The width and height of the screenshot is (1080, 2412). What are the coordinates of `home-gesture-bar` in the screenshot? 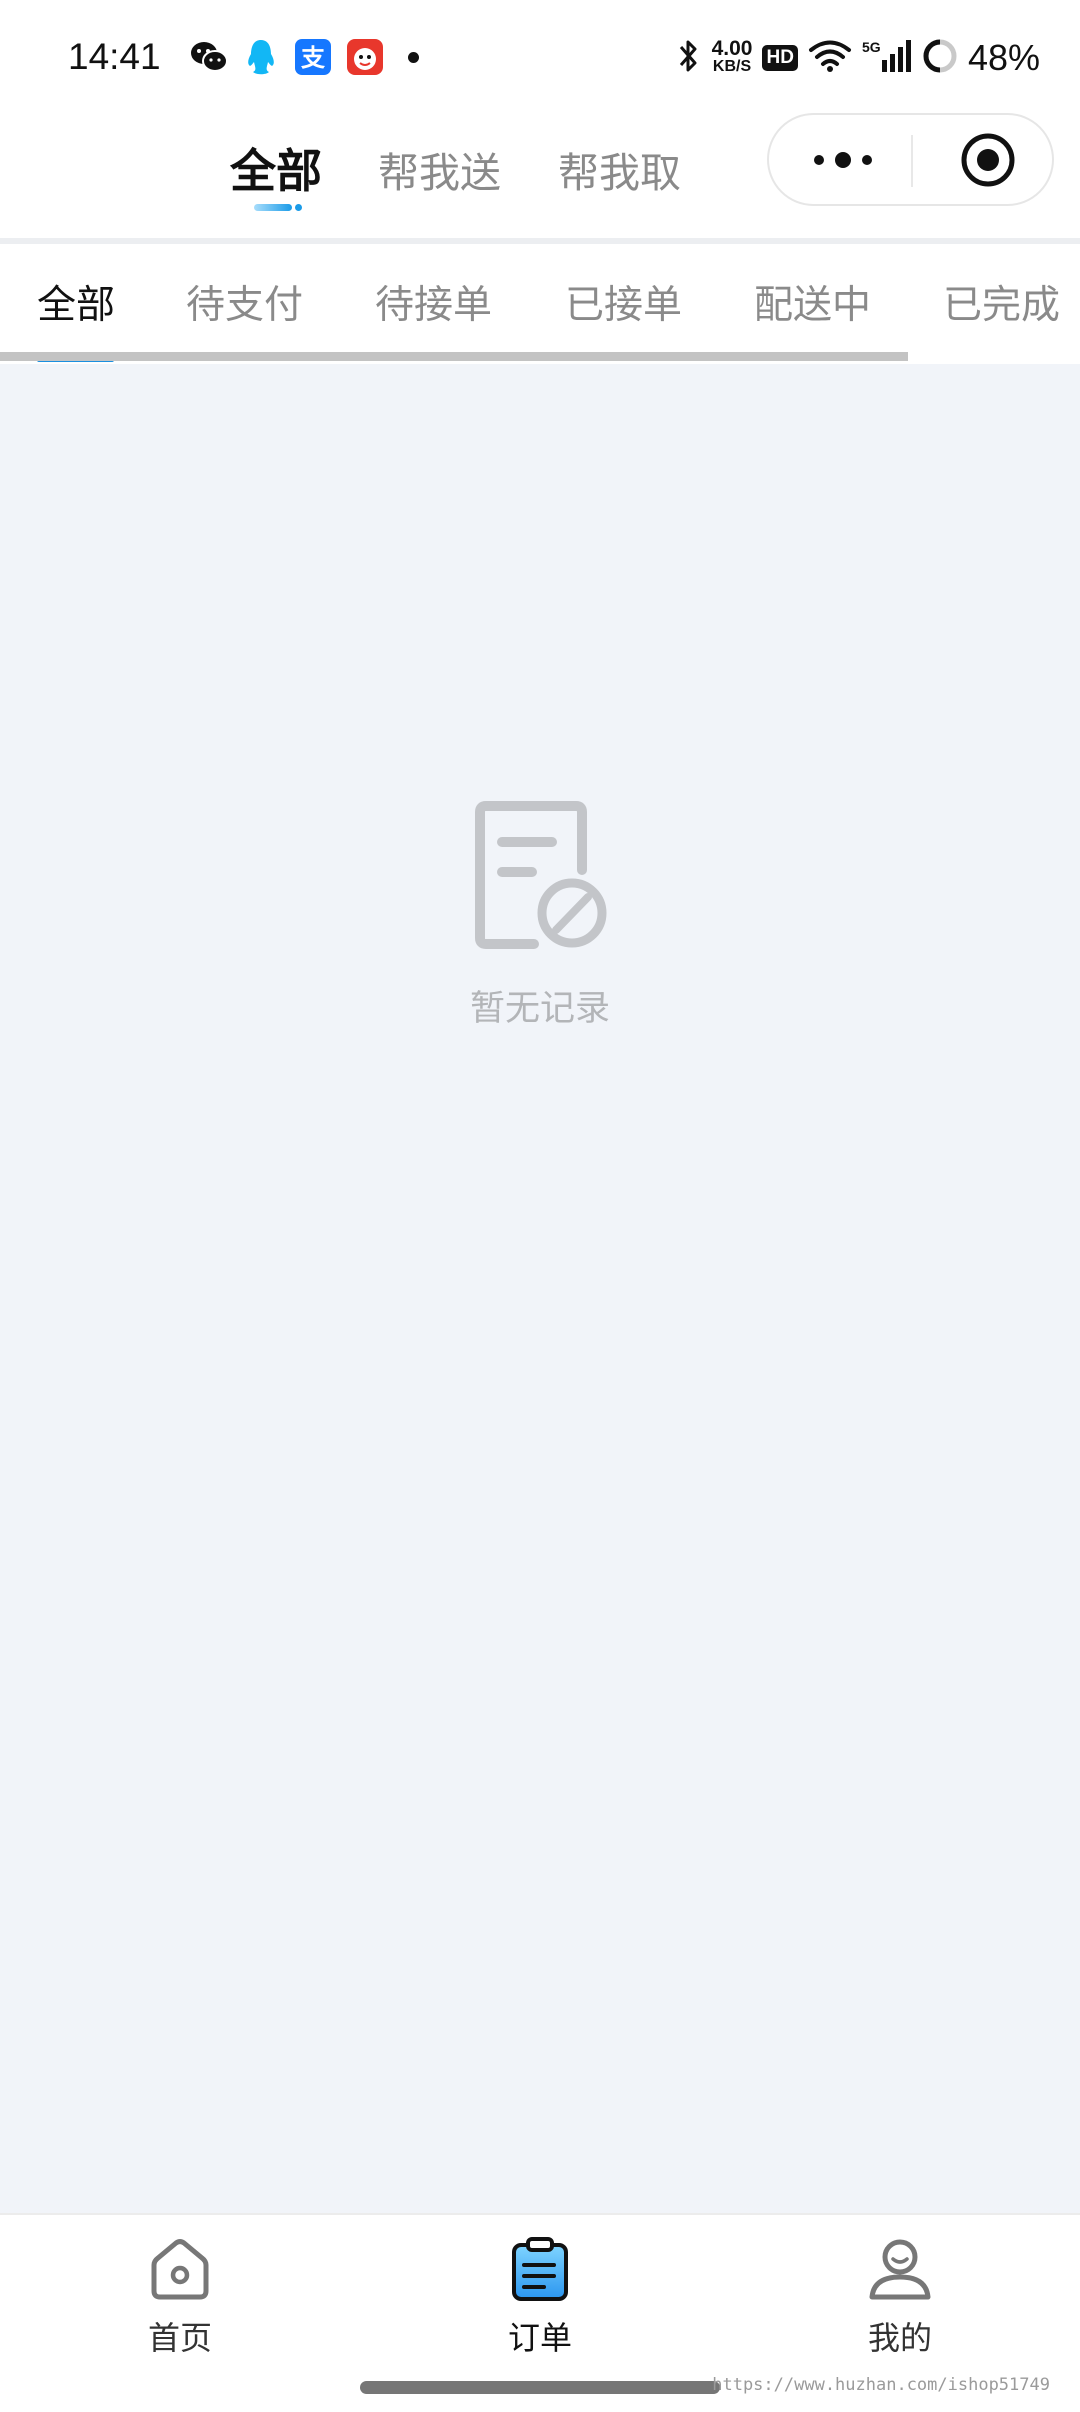 It's located at (540, 2387).